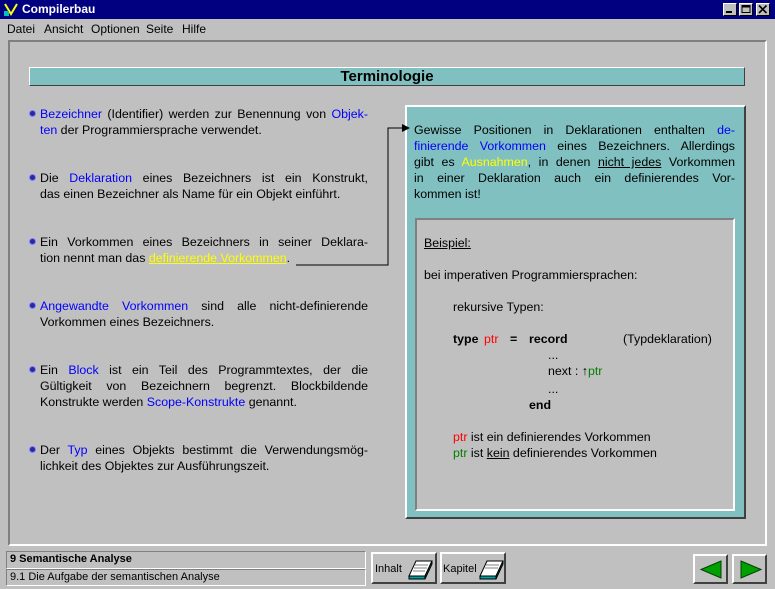  Describe the element at coordinates (100, 178) in the screenshot. I see `term-deklaration: Deklaration` at that location.